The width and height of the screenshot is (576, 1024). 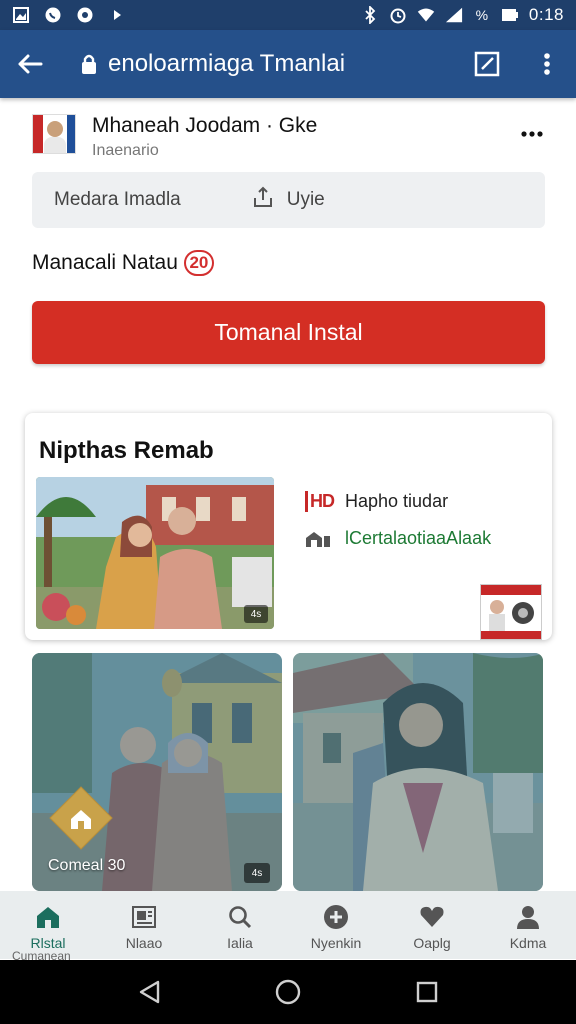 I want to click on search-icon, so click(x=240, y=917).